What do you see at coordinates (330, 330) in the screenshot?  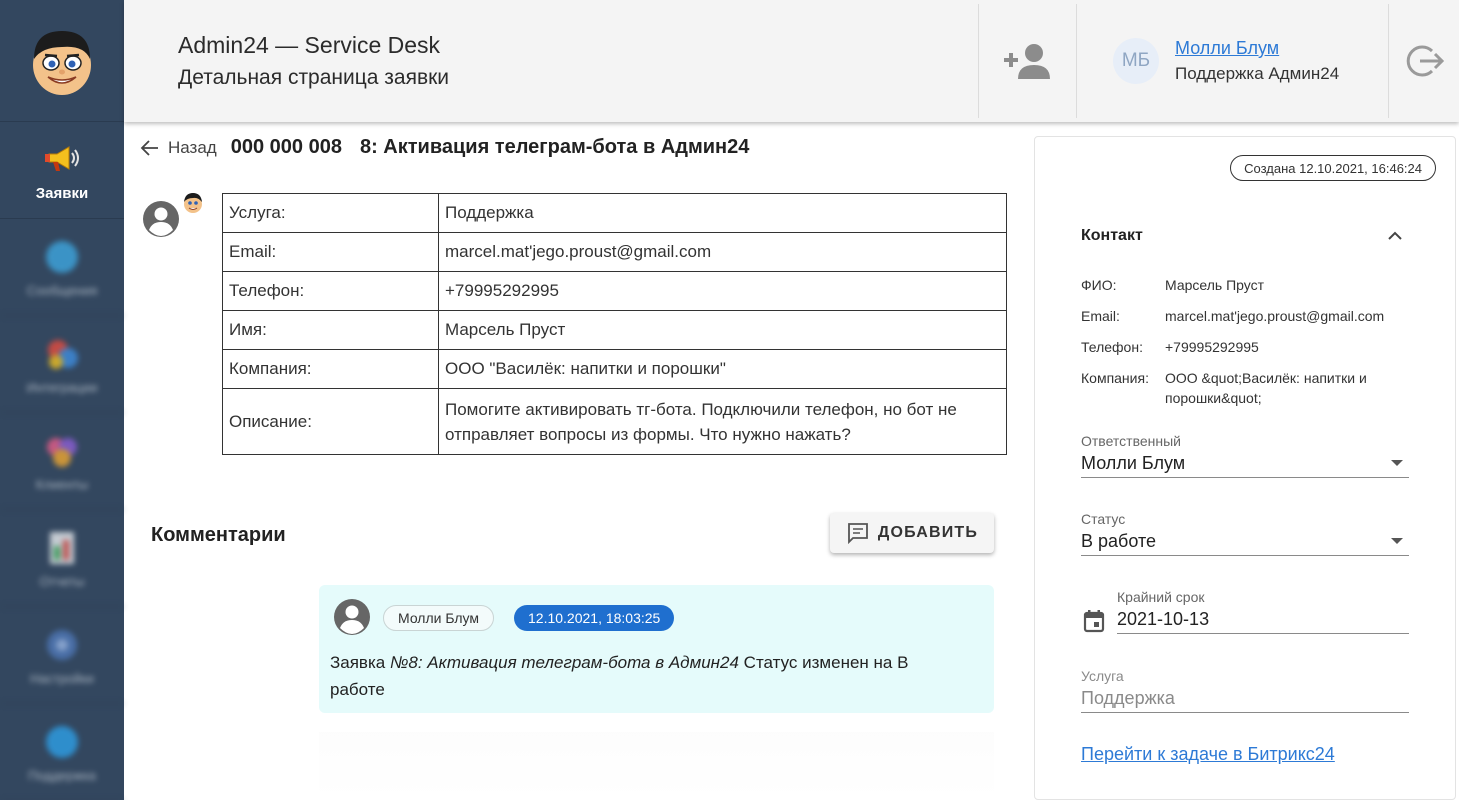 I see `table-key: Имя:` at bounding box center [330, 330].